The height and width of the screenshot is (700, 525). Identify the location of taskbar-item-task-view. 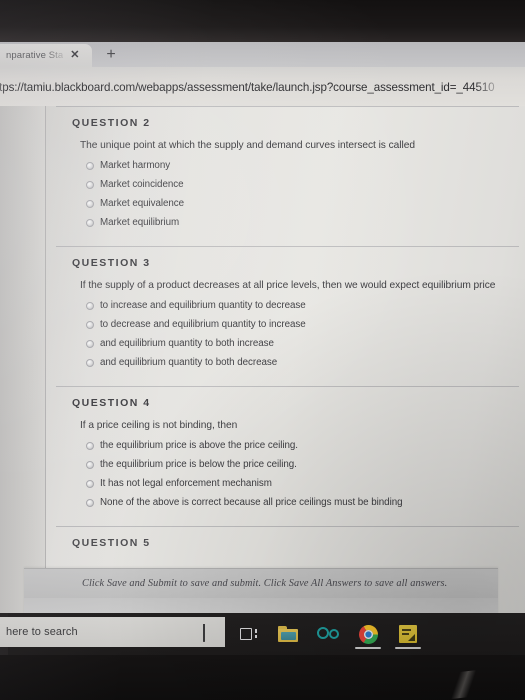
(248, 634).